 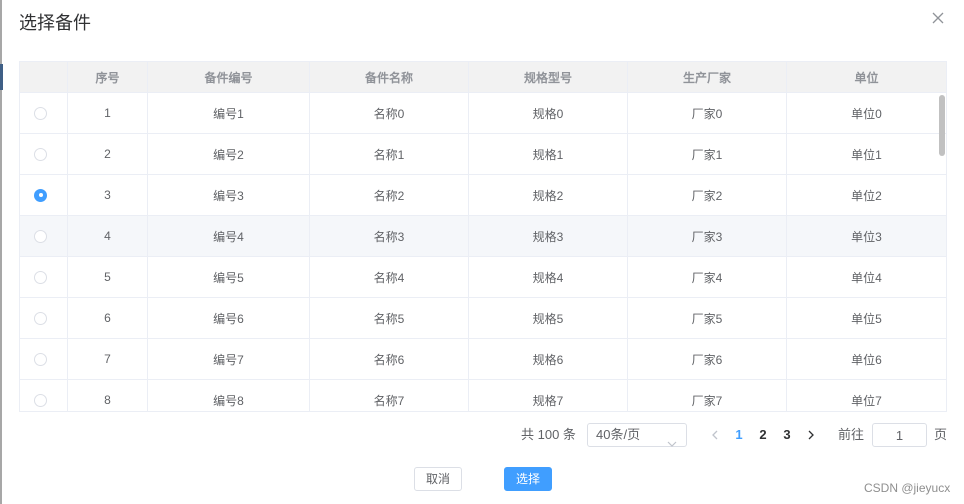 What do you see at coordinates (866, 195) in the screenshot?
I see `cell-unit: 单位2` at bounding box center [866, 195].